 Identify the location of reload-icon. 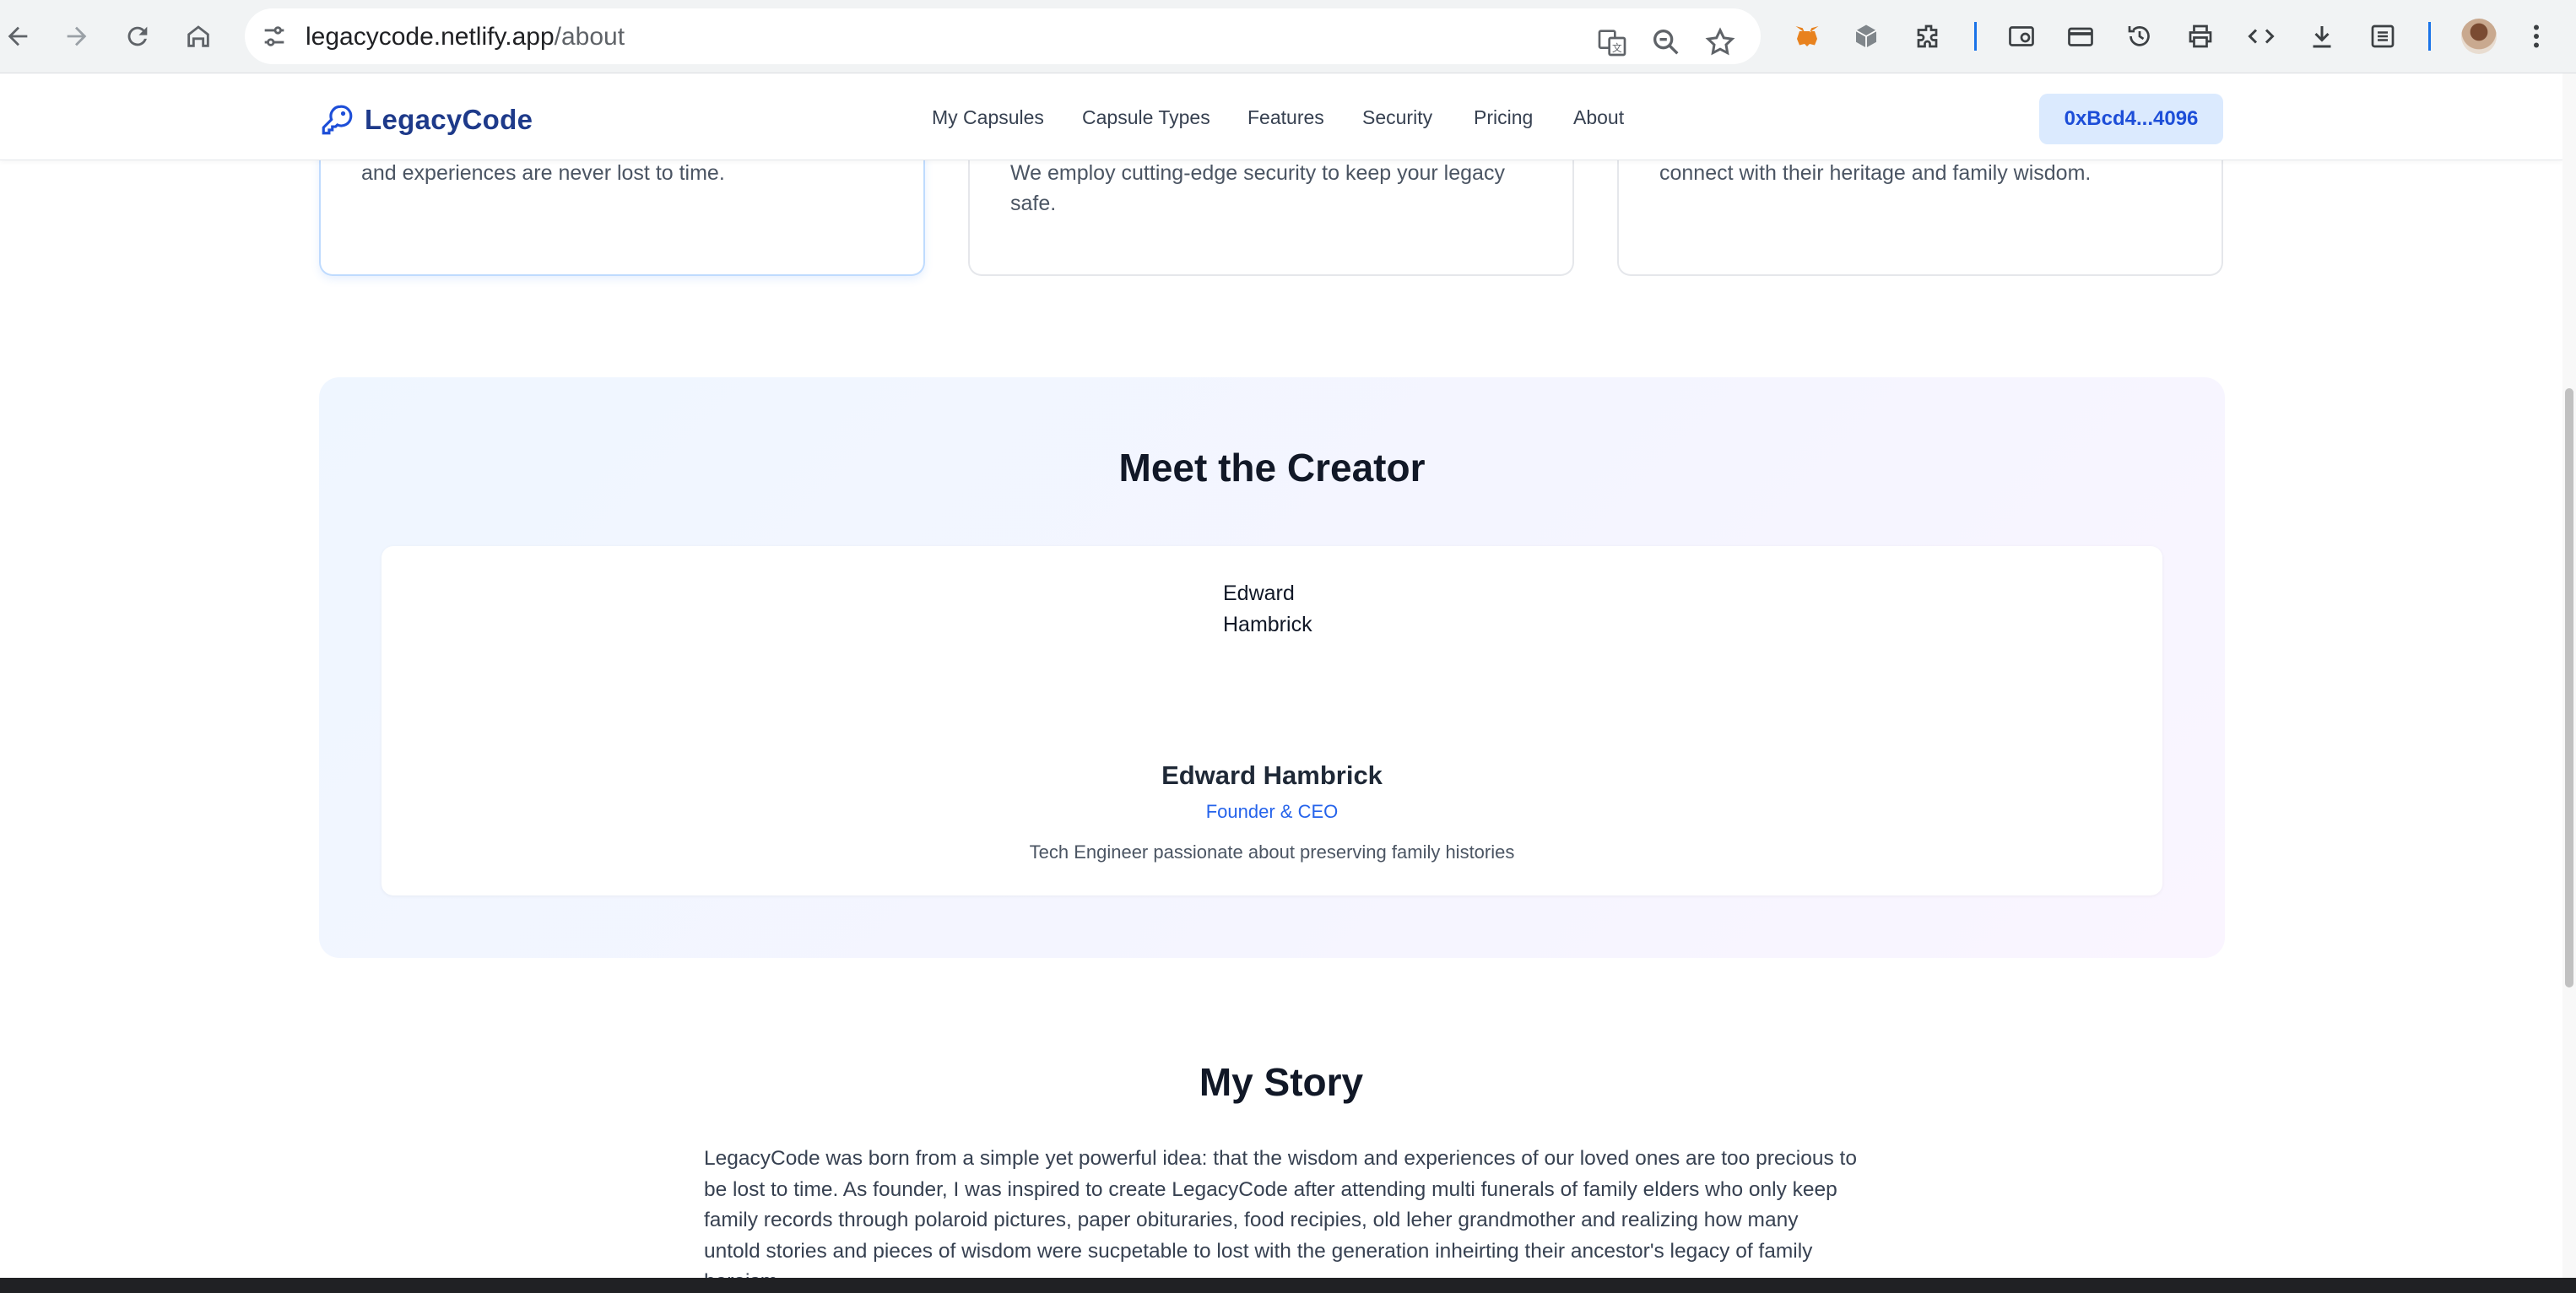
(137, 36).